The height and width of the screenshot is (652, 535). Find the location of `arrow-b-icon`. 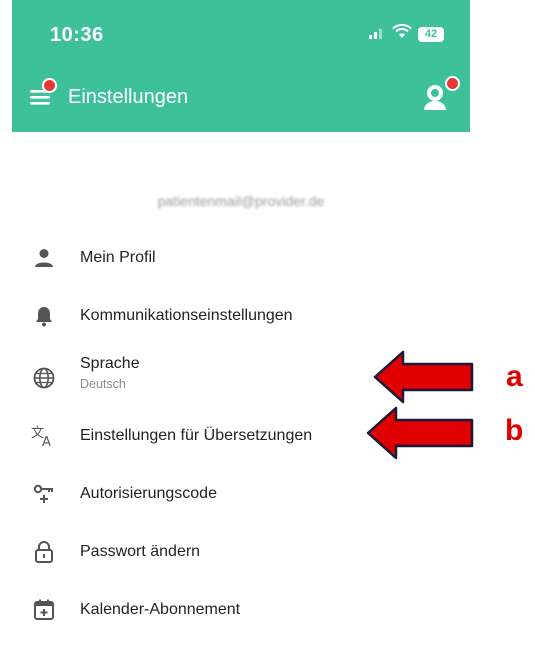

arrow-b-icon is located at coordinates (420, 433).